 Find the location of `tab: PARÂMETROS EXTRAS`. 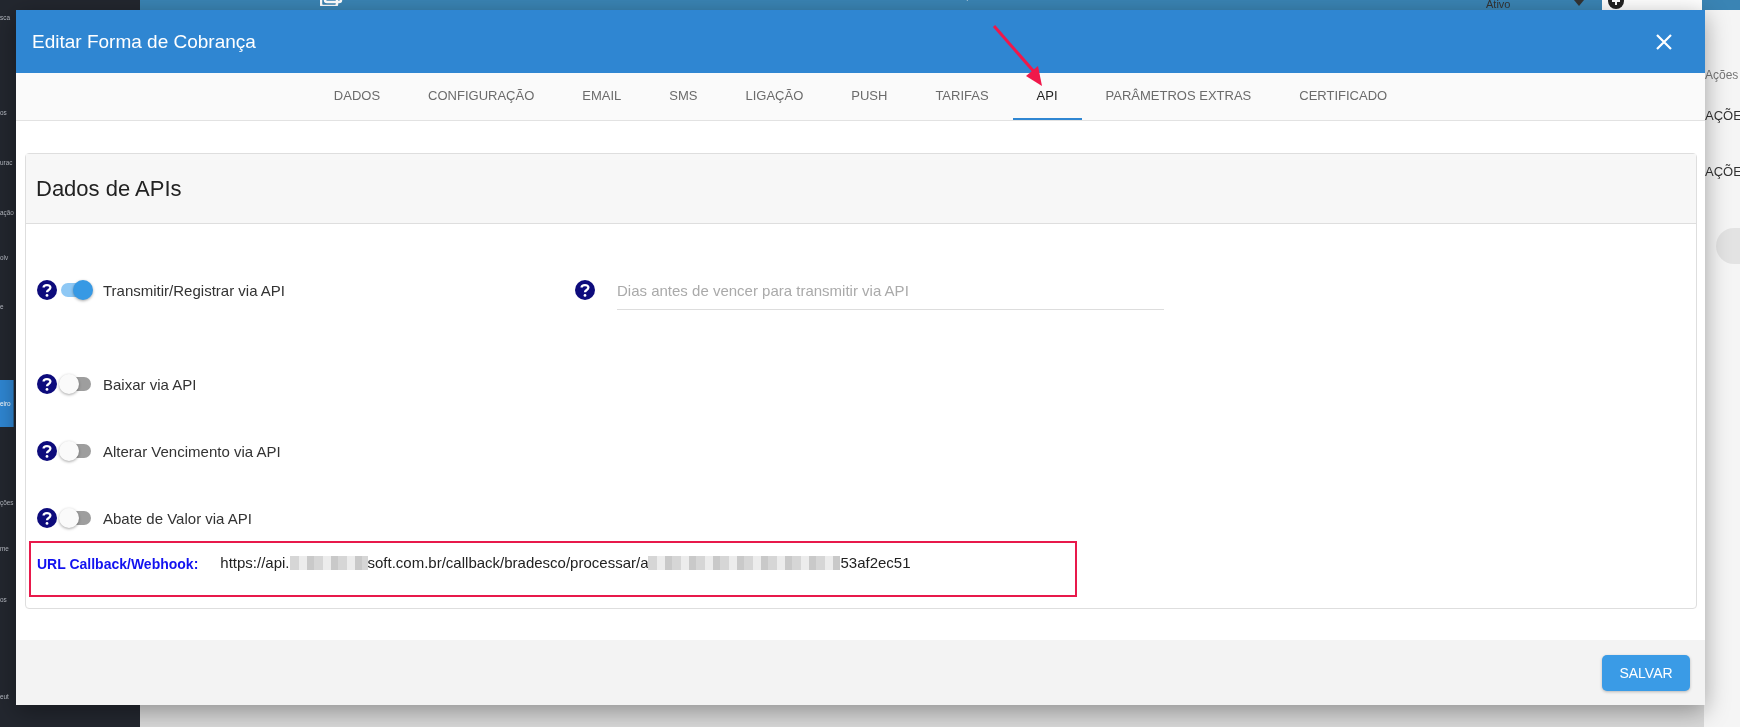

tab: PARÂMETROS EXTRAS is located at coordinates (1178, 96).